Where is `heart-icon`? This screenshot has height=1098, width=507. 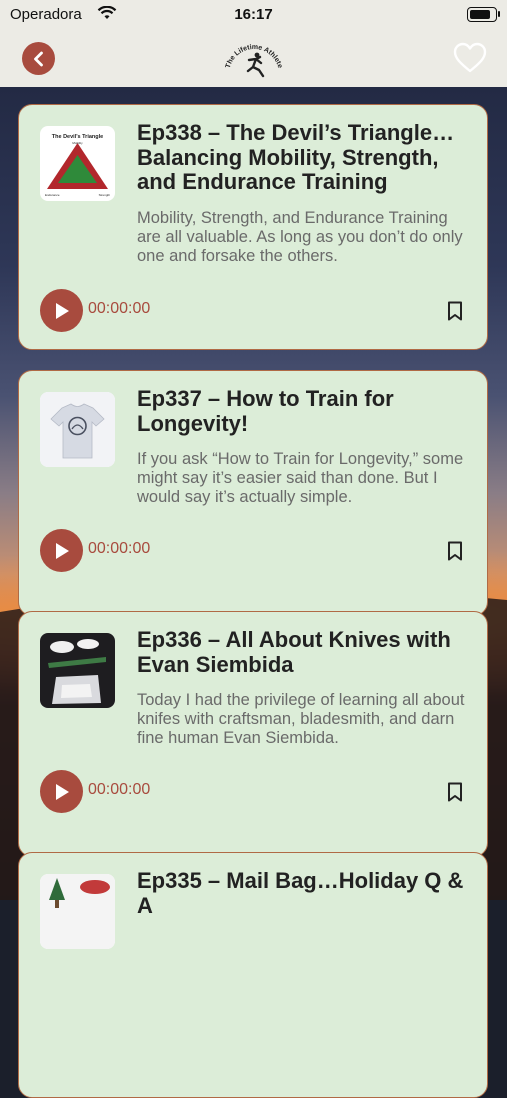 heart-icon is located at coordinates (470, 57).